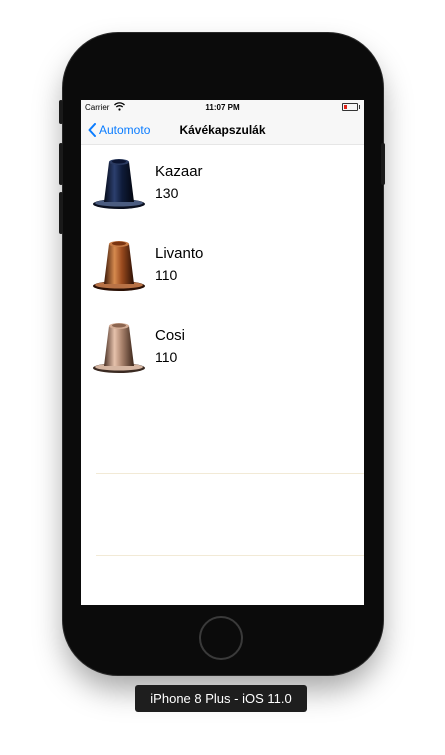 This screenshot has width=445, height=755. What do you see at coordinates (170, 335) in the screenshot?
I see `capsule-name: Cosi` at bounding box center [170, 335].